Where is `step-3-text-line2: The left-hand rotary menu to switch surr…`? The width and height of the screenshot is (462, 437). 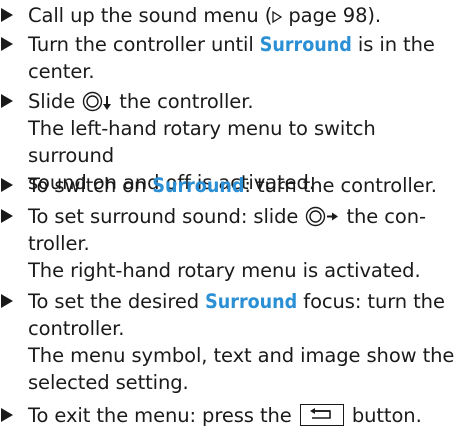
step-3-text-line2: The left-hand rotary menu to switch surr… is located at coordinates (202, 142).